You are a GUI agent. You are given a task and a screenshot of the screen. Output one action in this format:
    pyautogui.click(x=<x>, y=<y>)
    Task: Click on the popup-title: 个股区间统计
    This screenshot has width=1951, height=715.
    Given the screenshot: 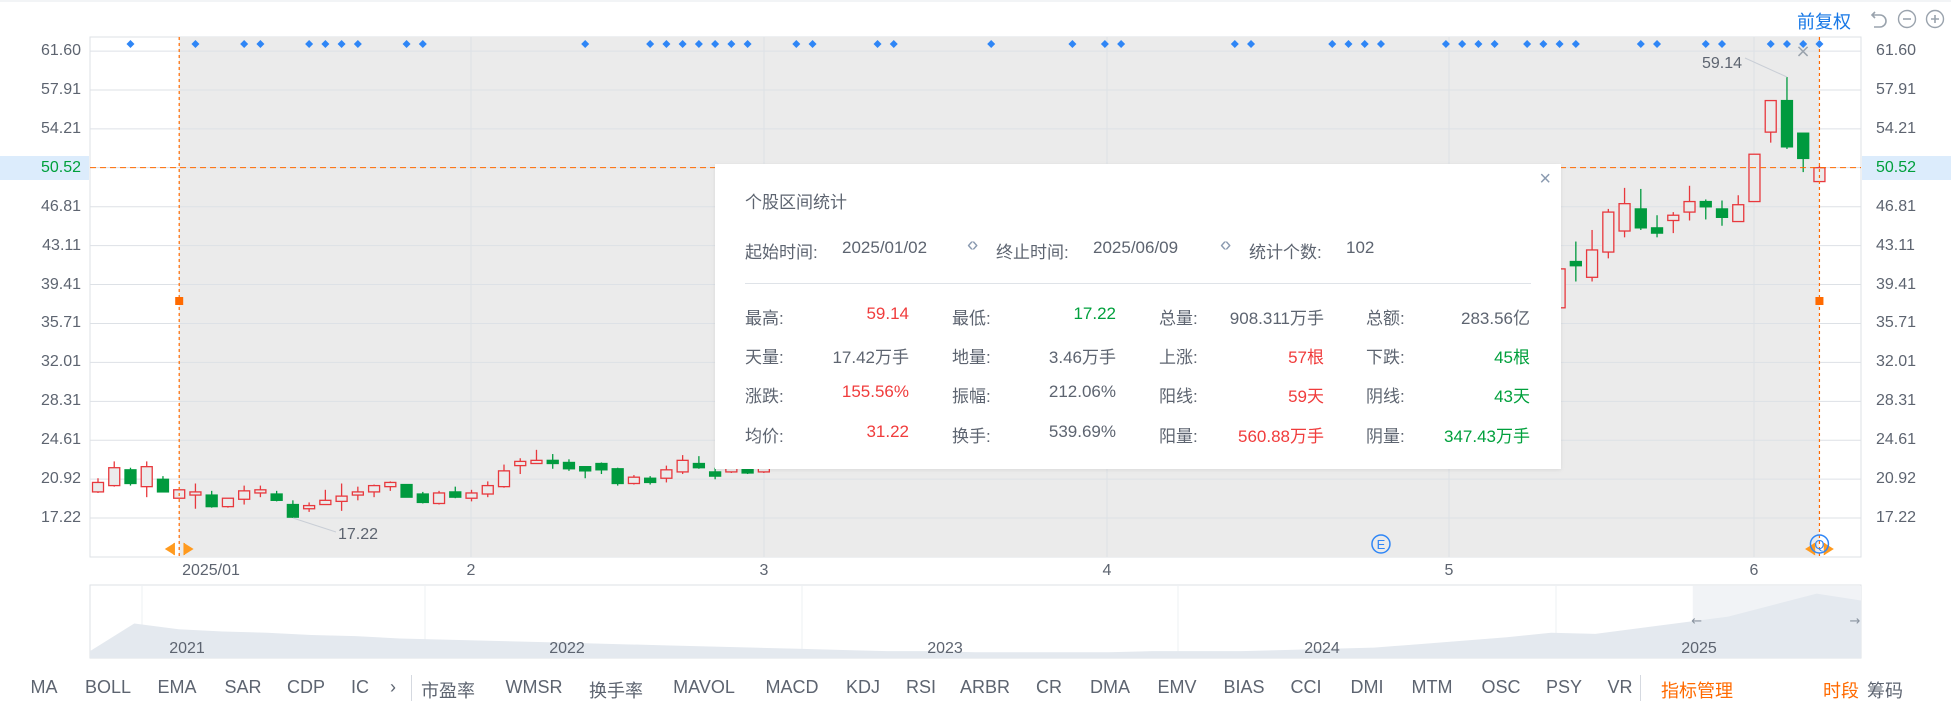 What is the action you would take?
    pyautogui.click(x=796, y=202)
    